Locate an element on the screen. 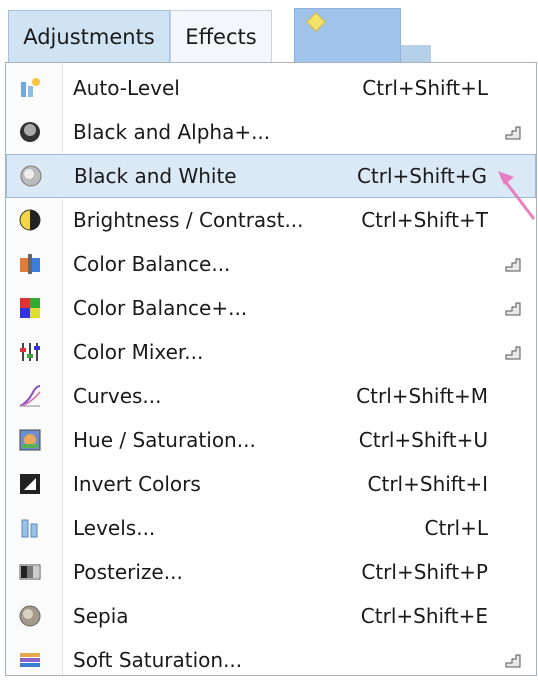  black-white-icon is located at coordinates (31, 176).